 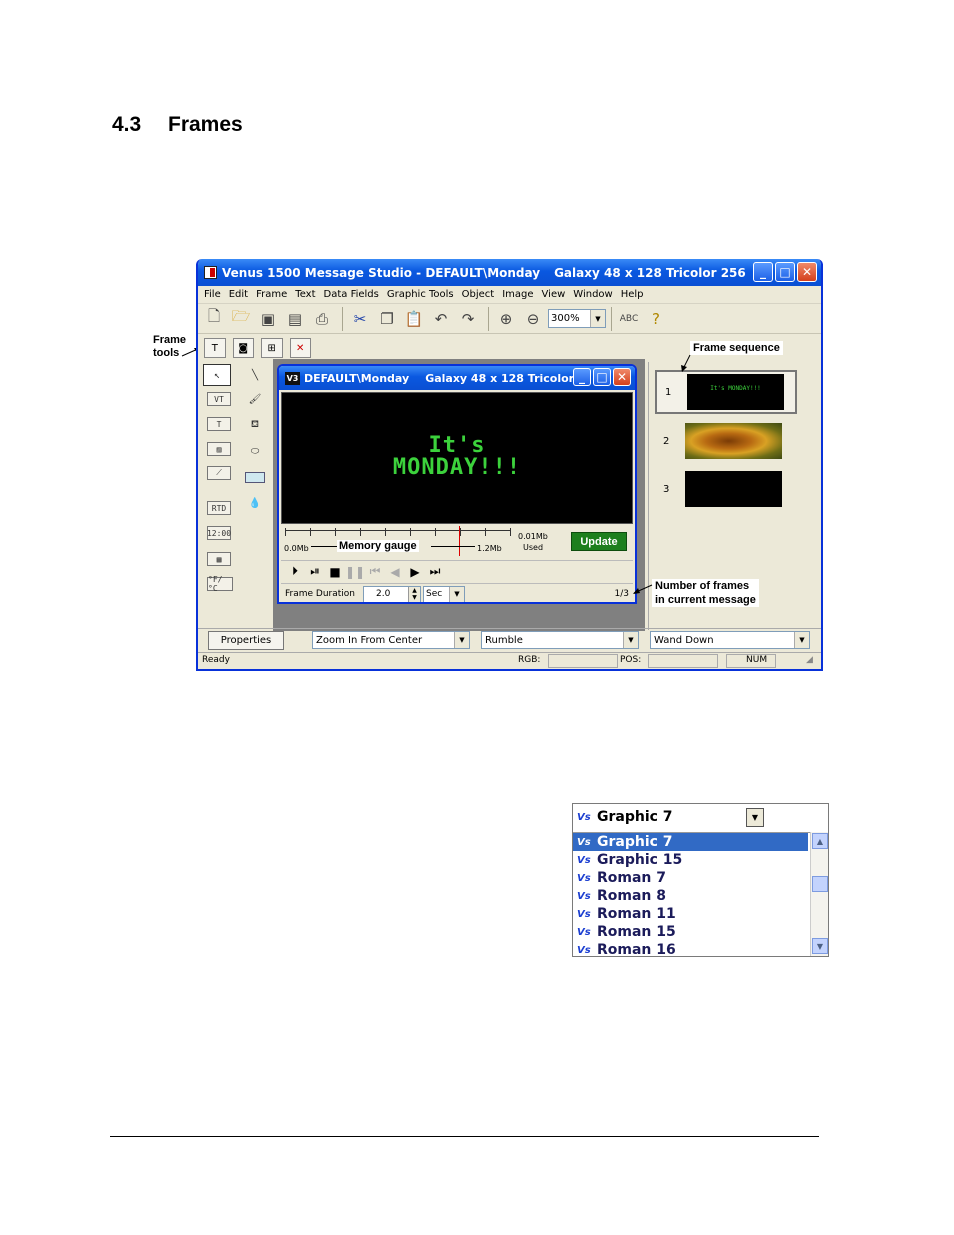 What do you see at coordinates (820, 946) in the screenshot?
I see `scroll-down-button: ▼` at bounding box center [820, 946].